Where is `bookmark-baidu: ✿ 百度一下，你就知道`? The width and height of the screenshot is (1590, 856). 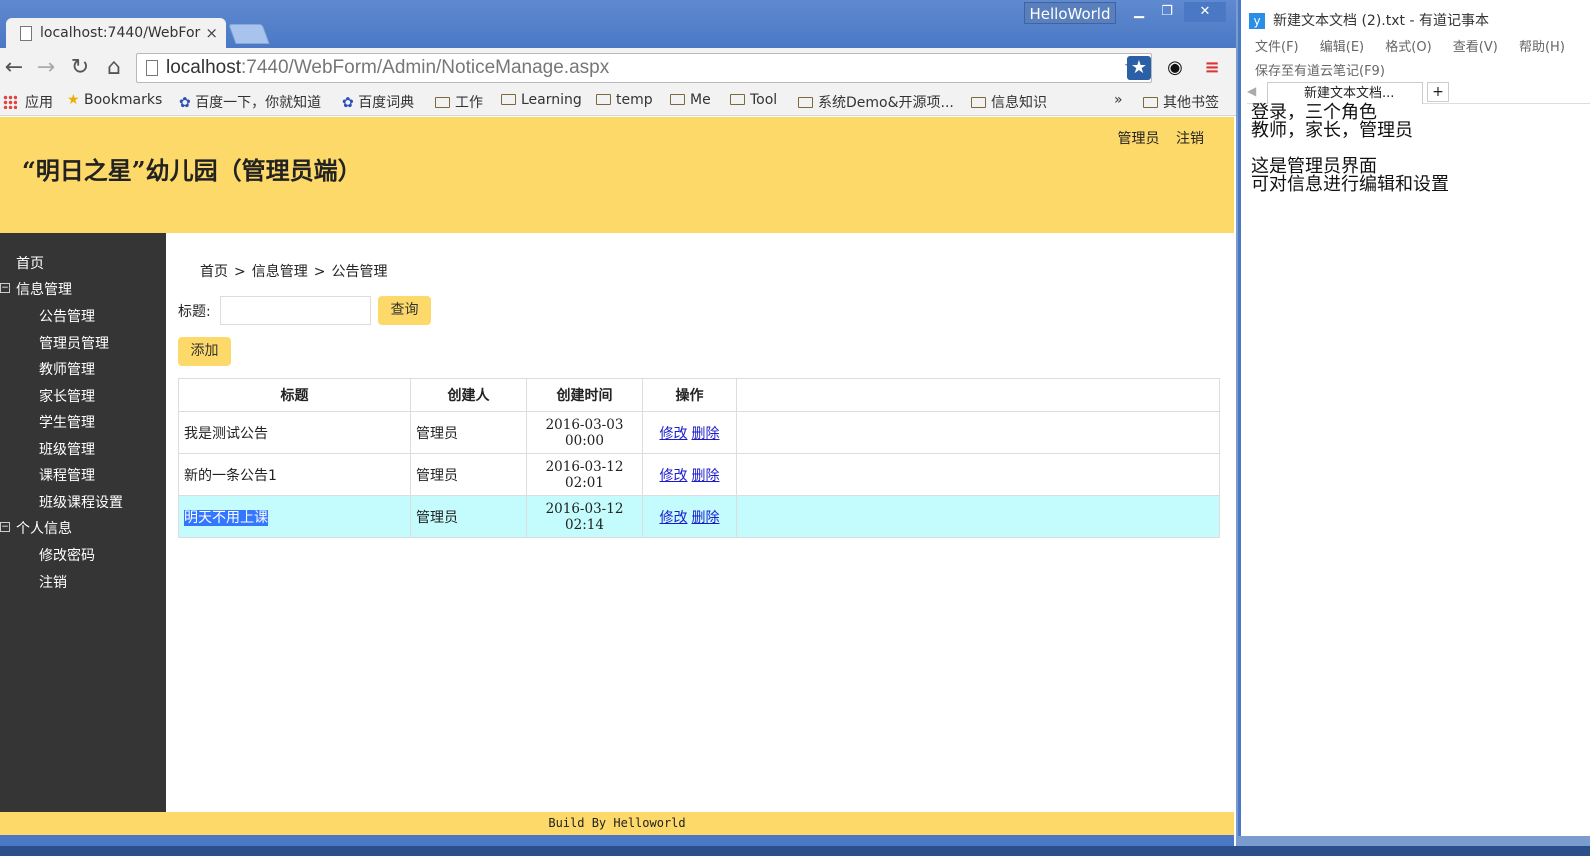
bookmark-baidu: ✿ 百度一下，你就知道 is located at coordinates (250, 102).